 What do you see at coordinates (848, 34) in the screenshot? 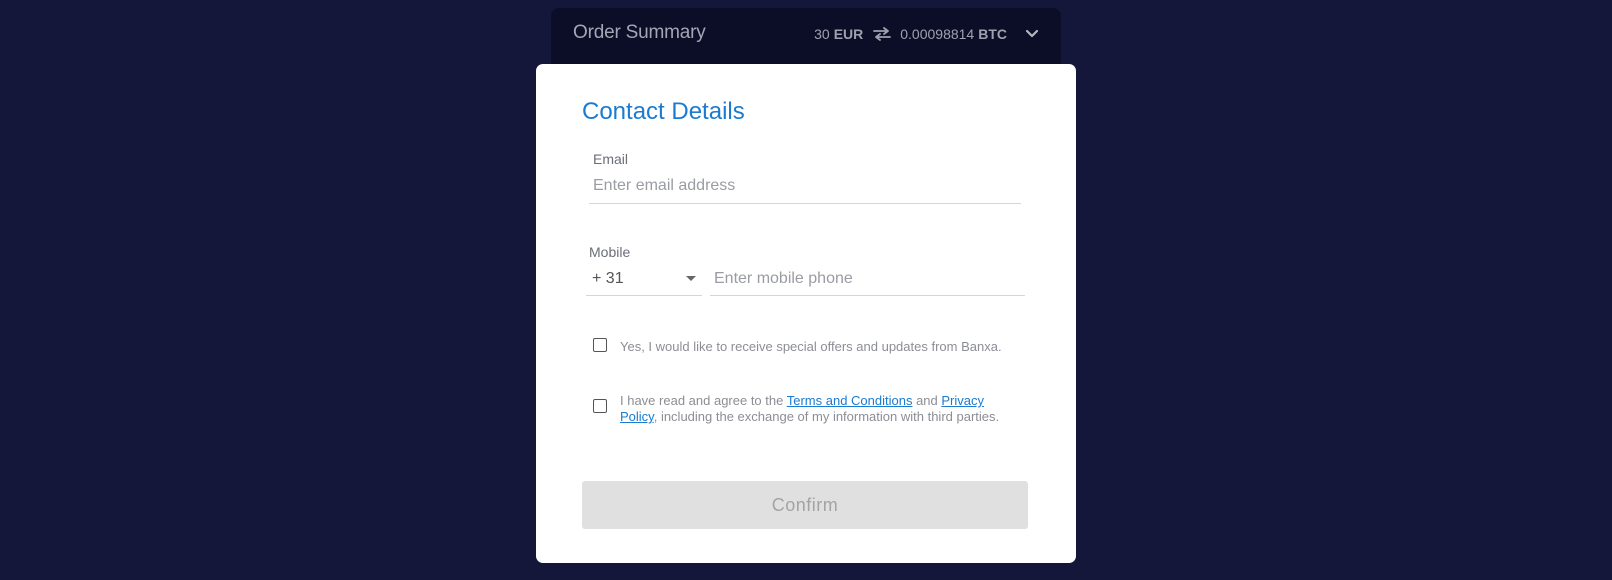
I see `fiat-currency: EUR` at bounding box center [848, 34].